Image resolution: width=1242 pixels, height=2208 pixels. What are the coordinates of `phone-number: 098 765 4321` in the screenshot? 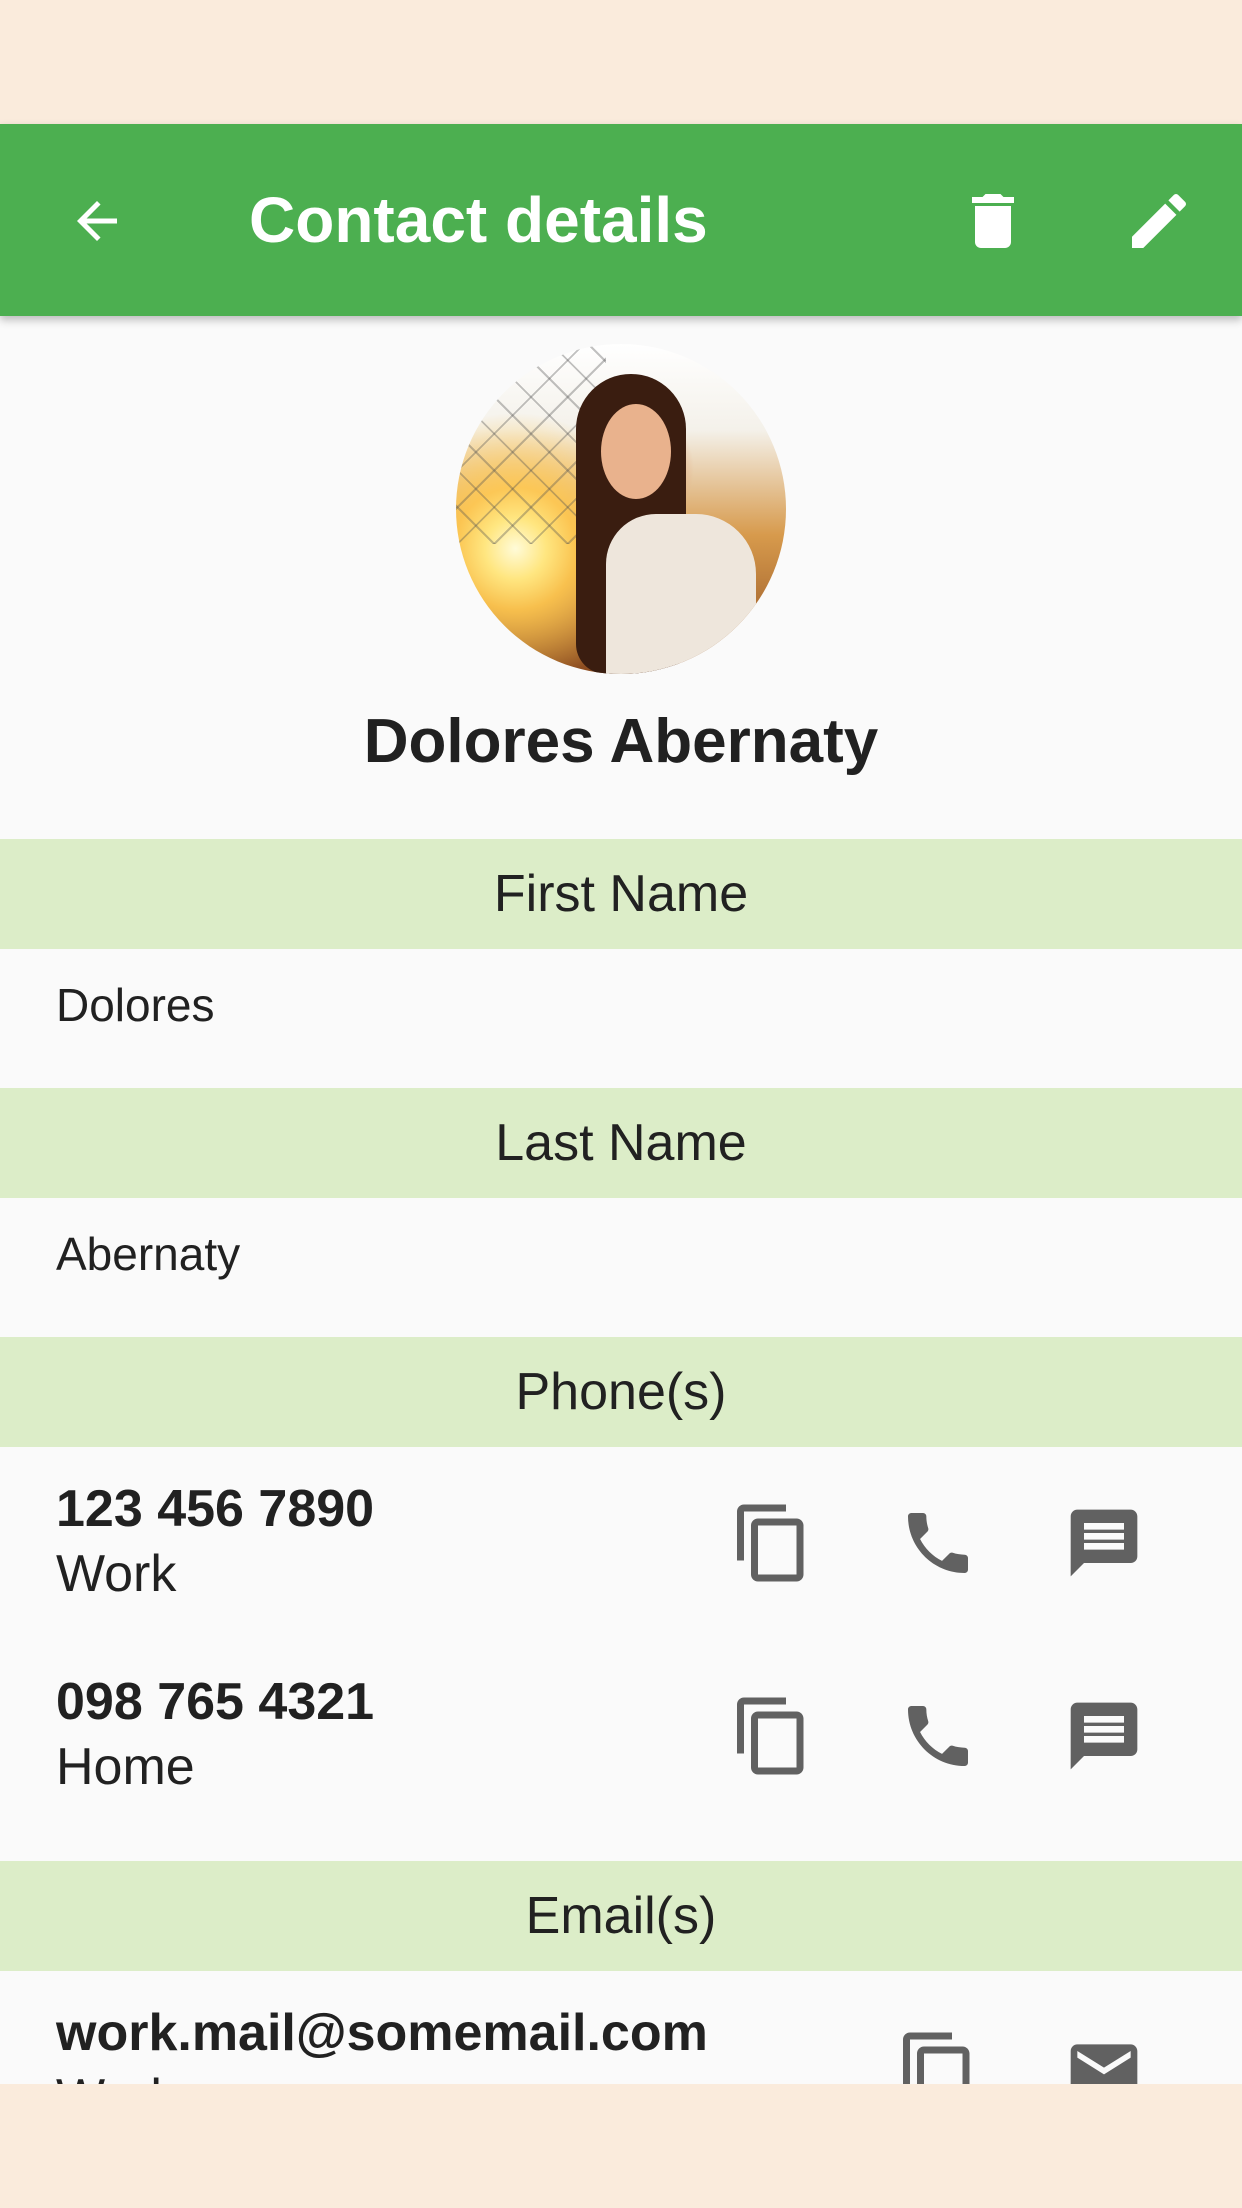 It's located at (215, 1702).